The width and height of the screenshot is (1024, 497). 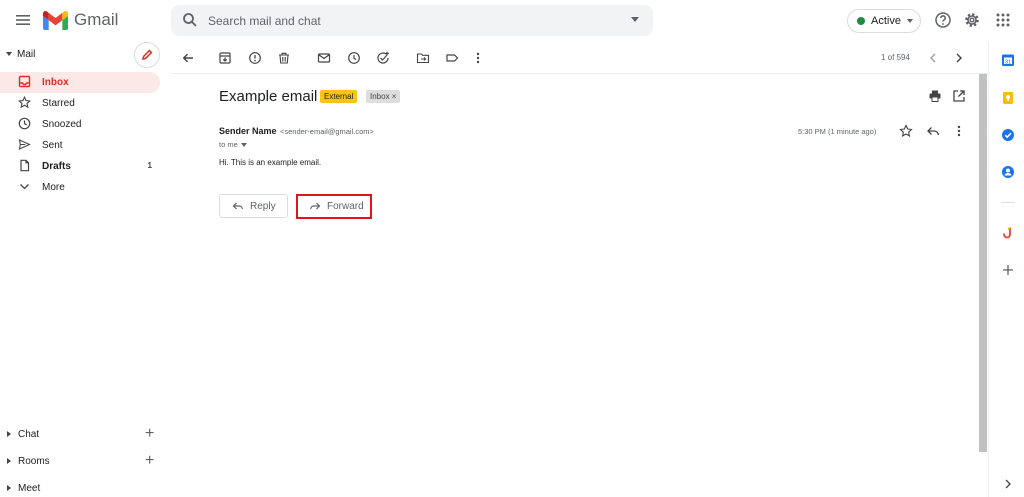 What do you see at coordinates (80, 82) in the screenshot?
I see `sidebar-item-inbox: Inbox` at bounding box center [80, 82].